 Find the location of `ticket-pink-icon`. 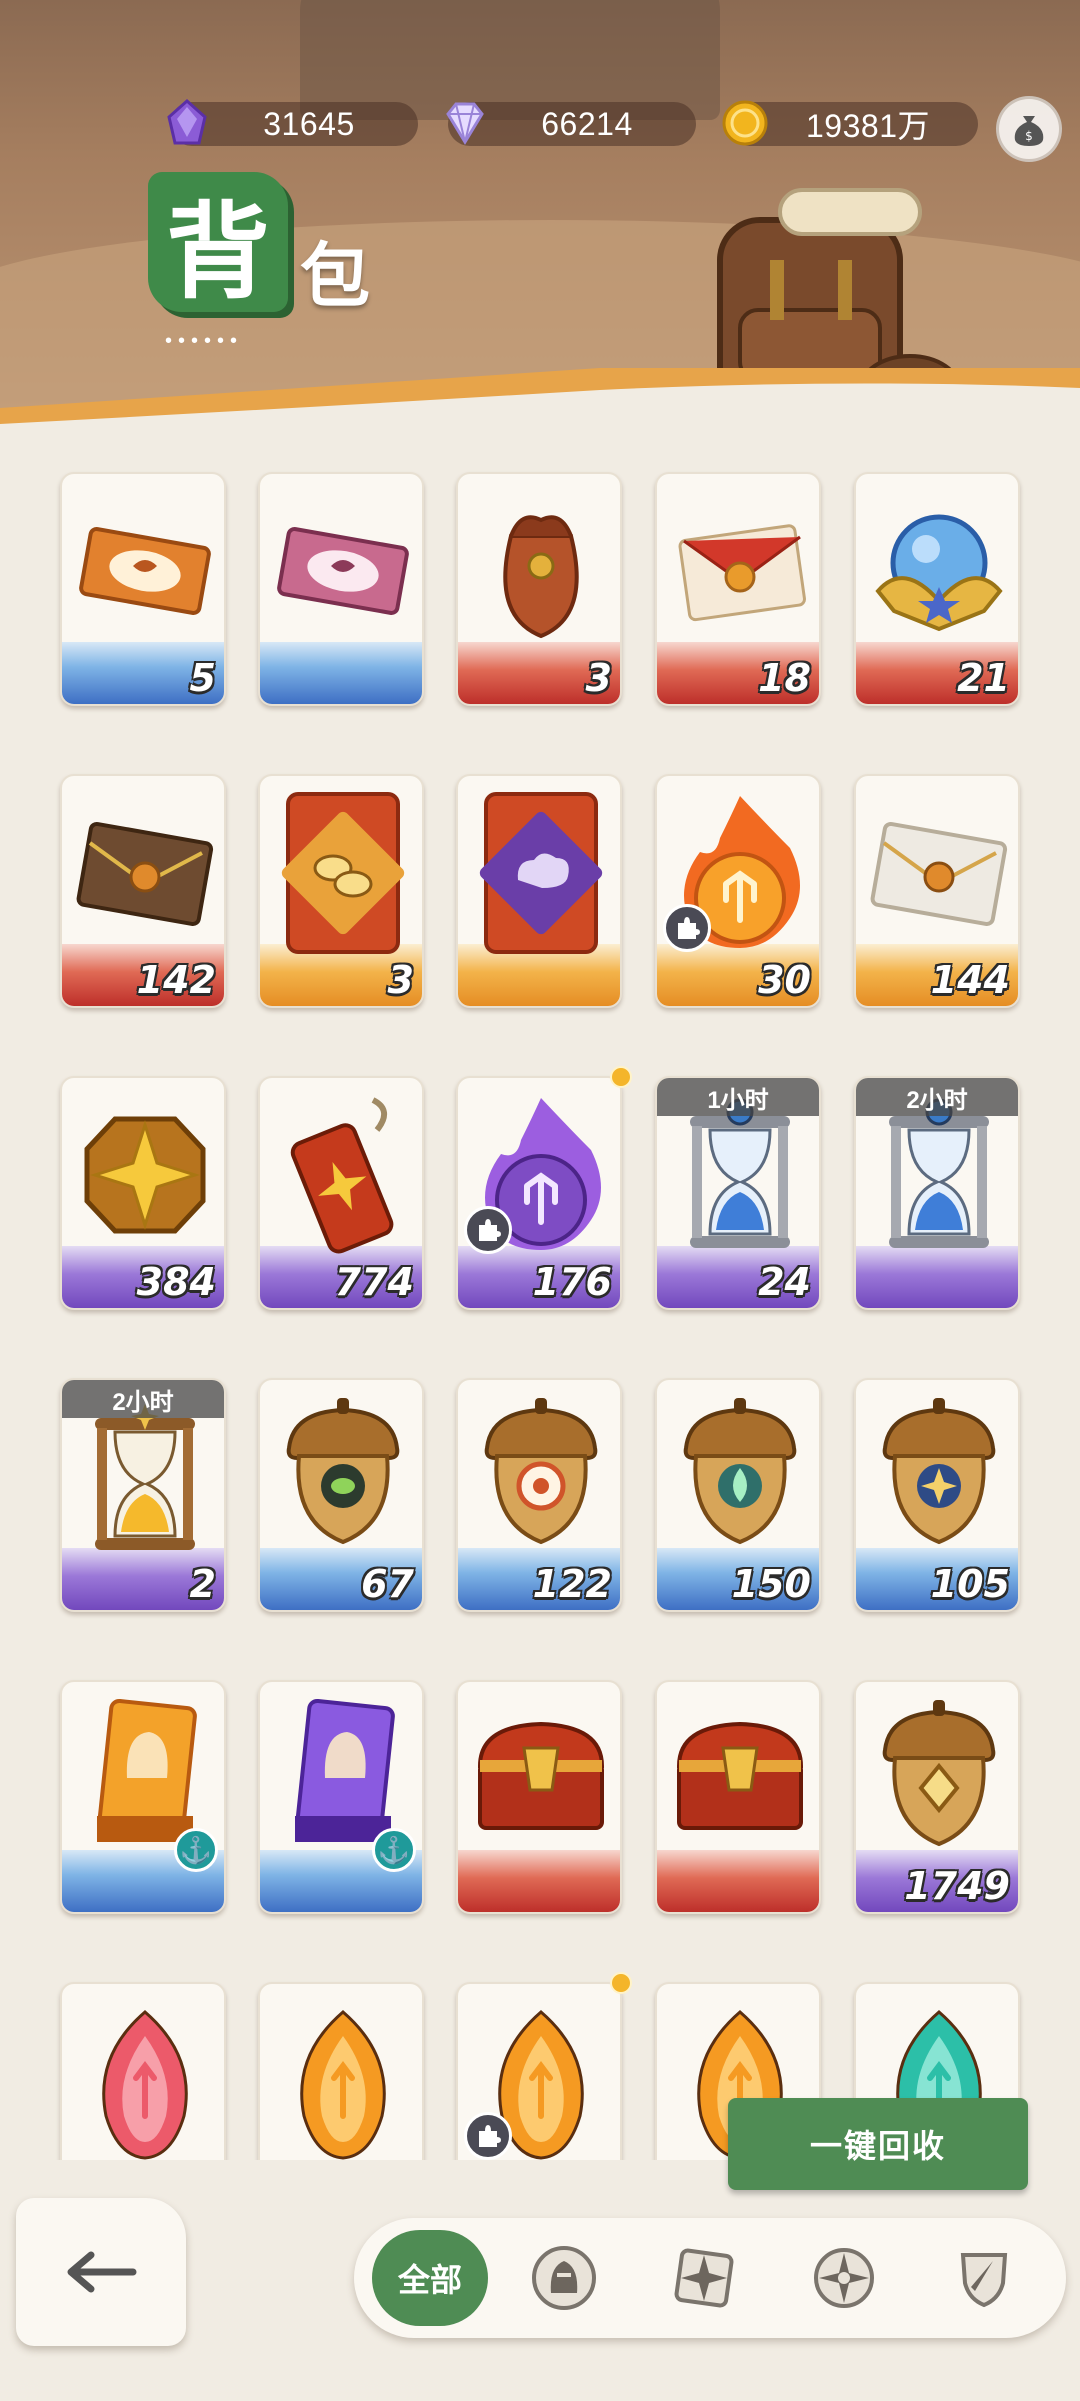

ticket-pink-icon is located at coordinates (343, 571).